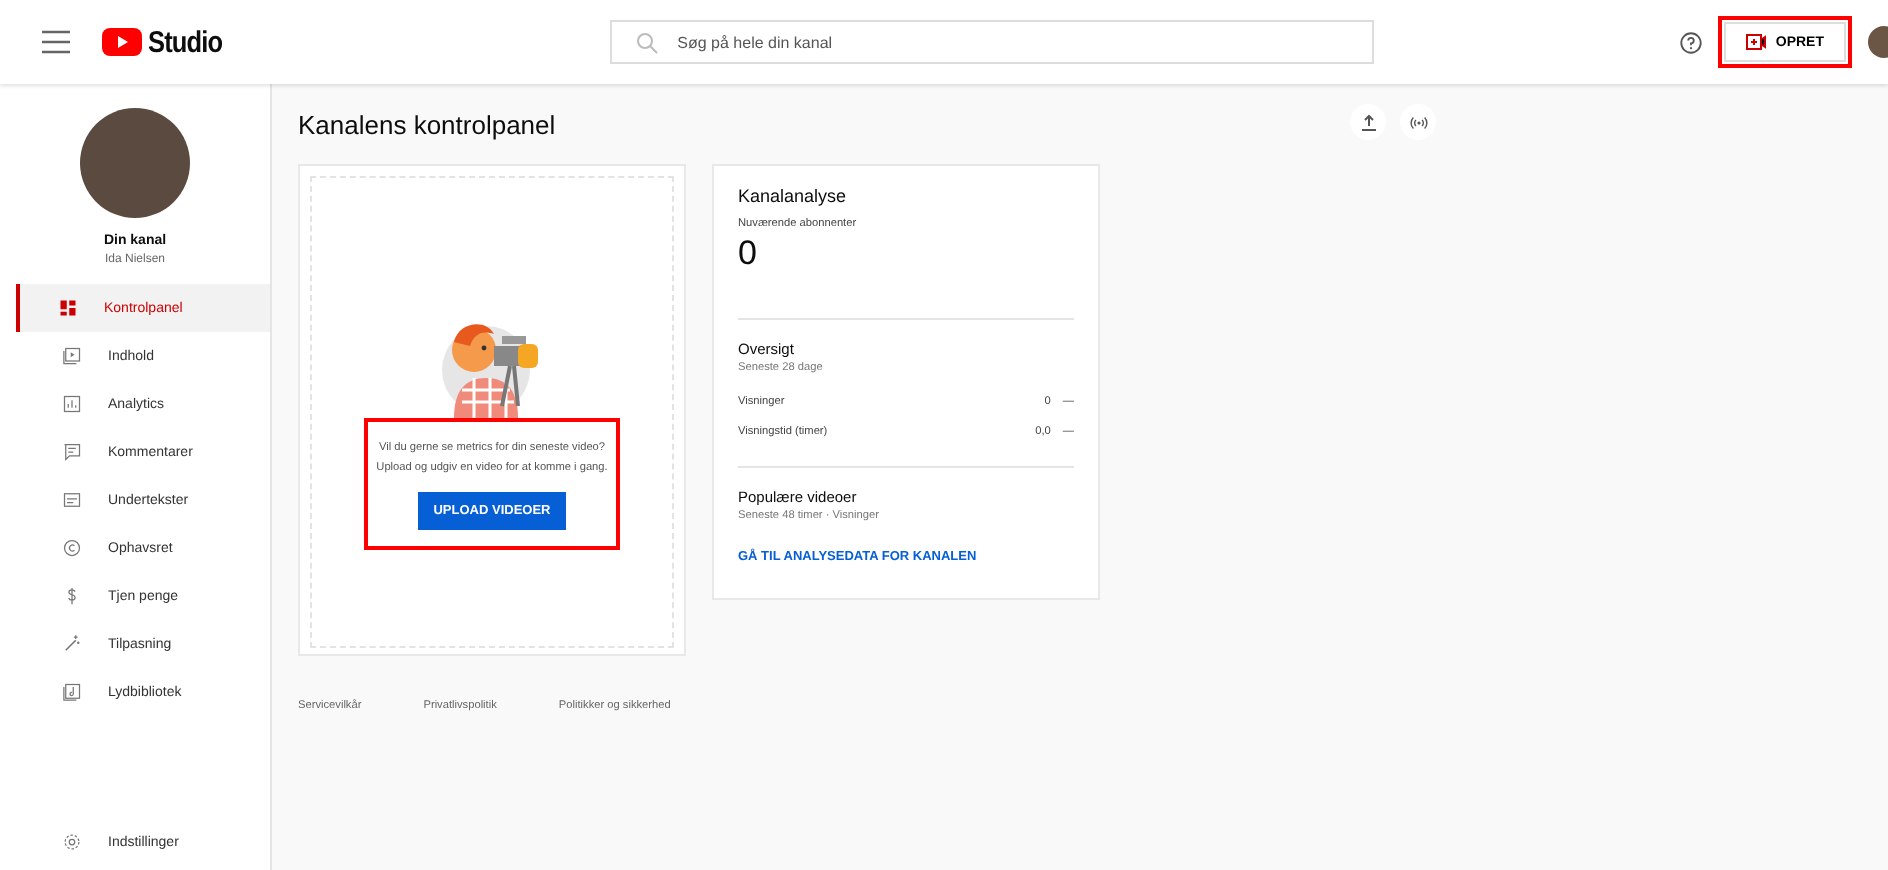 This screenshot has height=870, width=1888. Describe the element at coordinates (72, 356) in the screenshot. I see `video-frame-icon` at that location.